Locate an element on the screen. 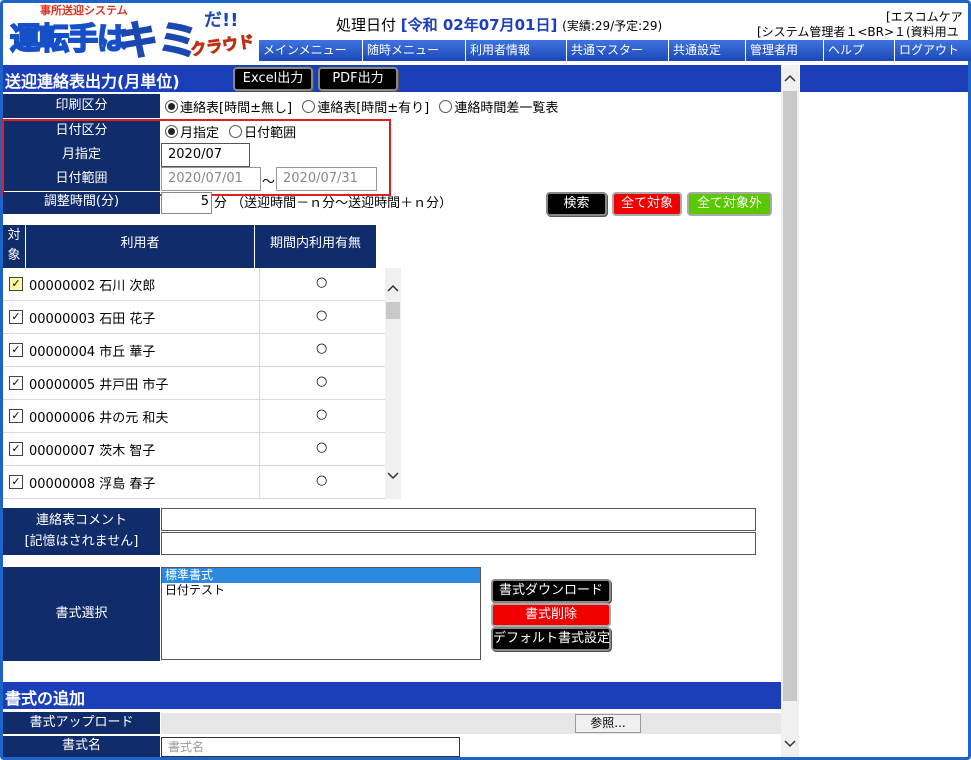  table-row: ✓ 00000008 浮島 春子 ○ is located at coordinates (202, 482).